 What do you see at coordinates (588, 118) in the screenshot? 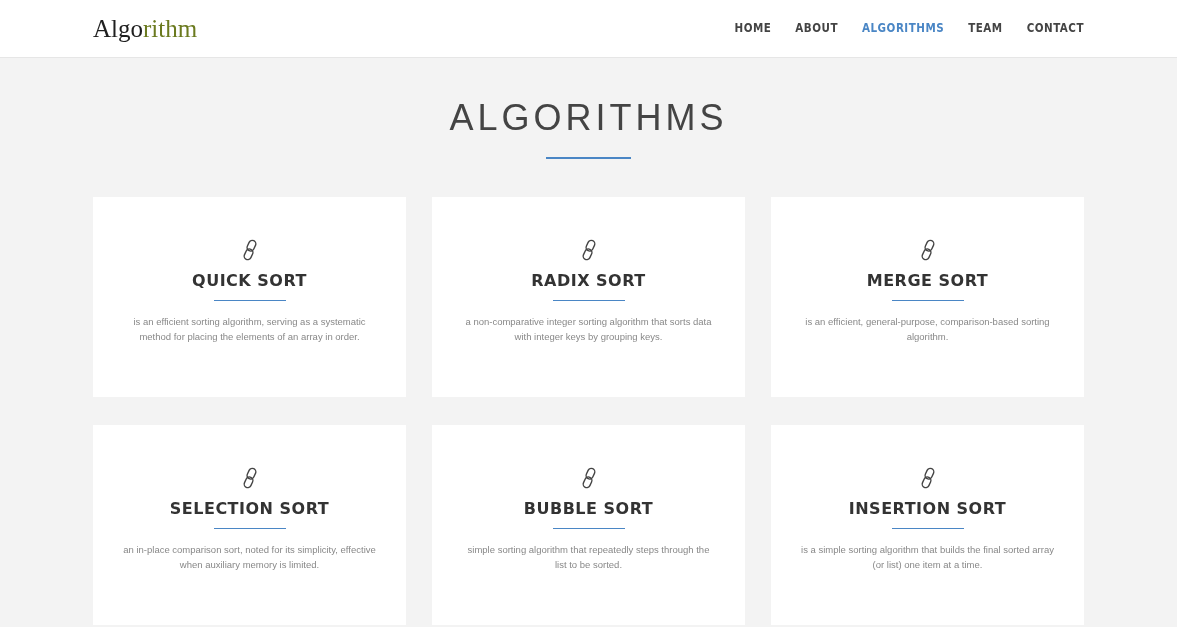
I see `section-title: ALGORITHMS` at bounding box center [588, 118].